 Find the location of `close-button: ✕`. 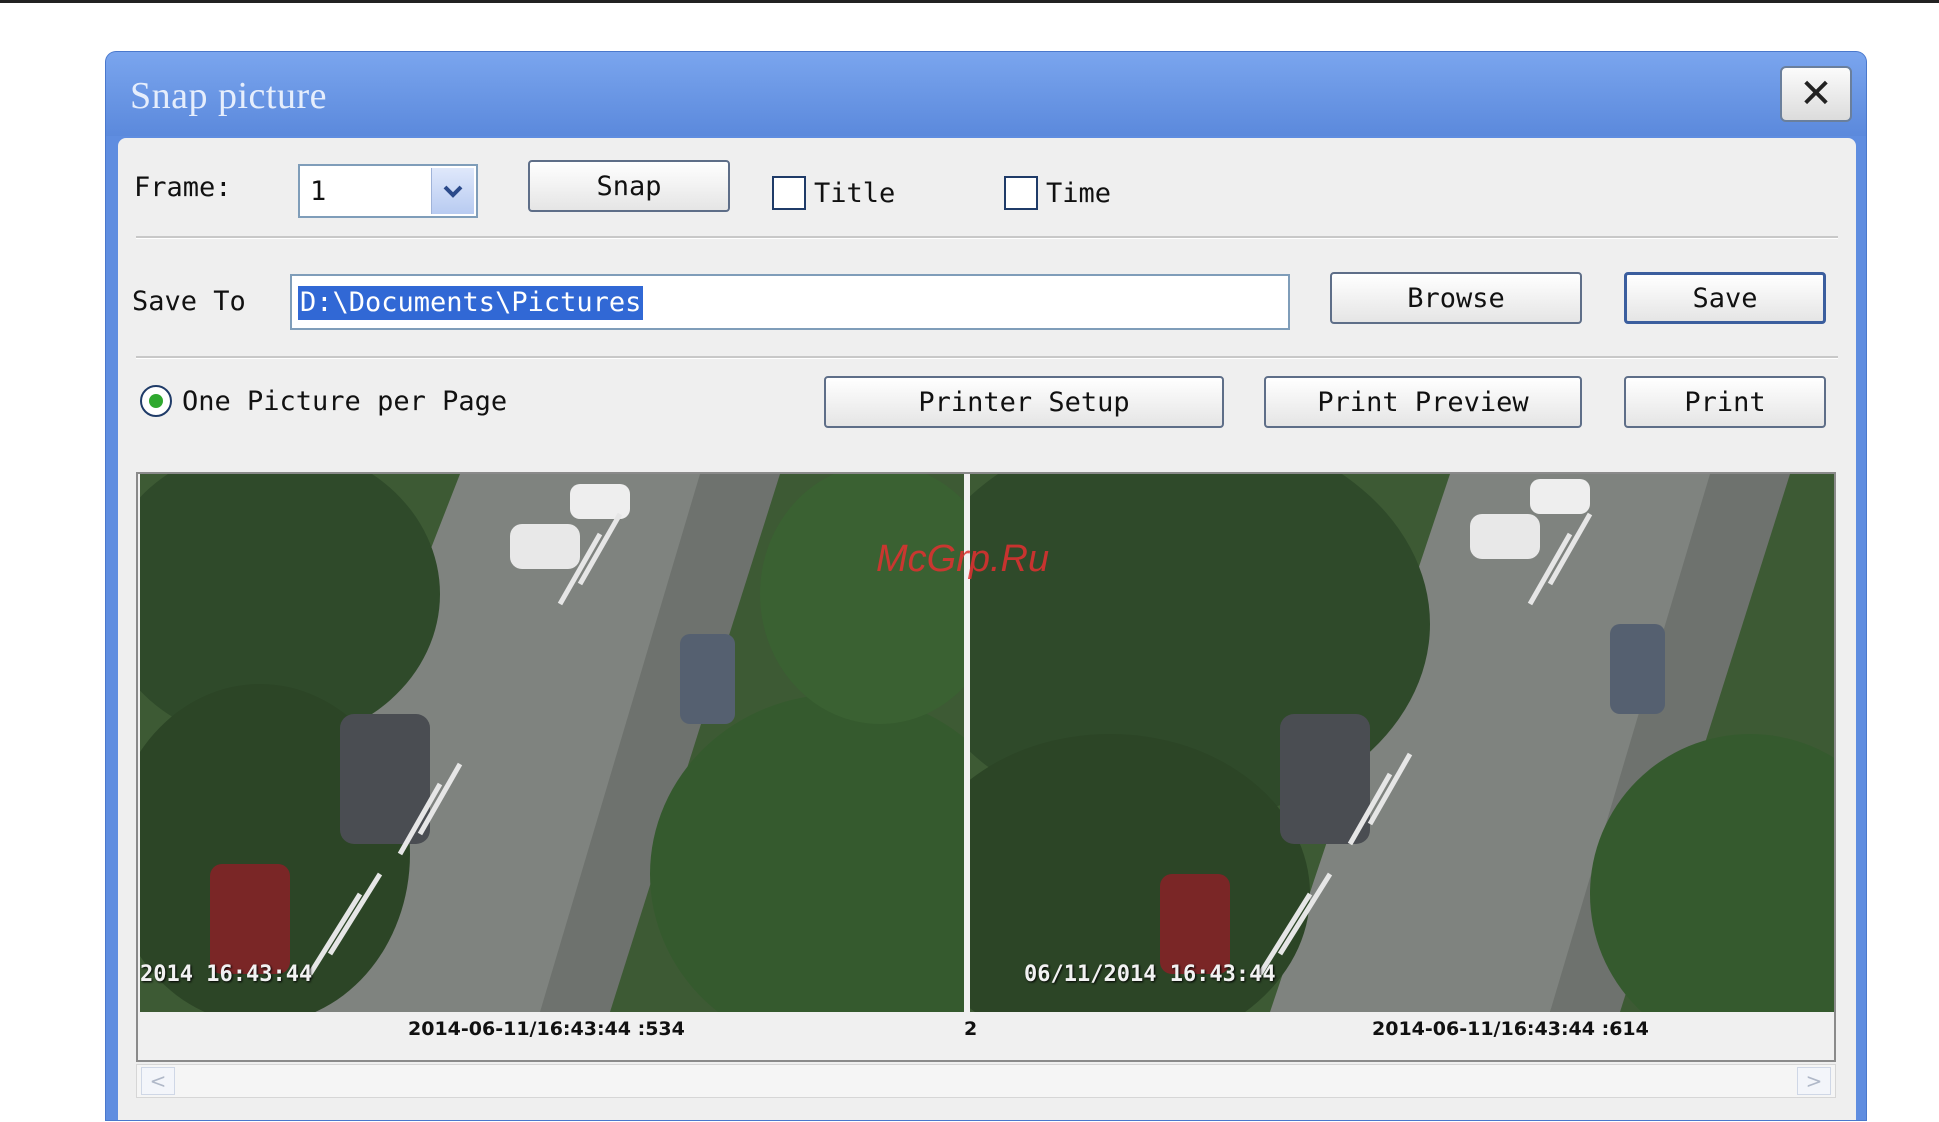

close-button: ✕ is located at coordinates (1816, 94).